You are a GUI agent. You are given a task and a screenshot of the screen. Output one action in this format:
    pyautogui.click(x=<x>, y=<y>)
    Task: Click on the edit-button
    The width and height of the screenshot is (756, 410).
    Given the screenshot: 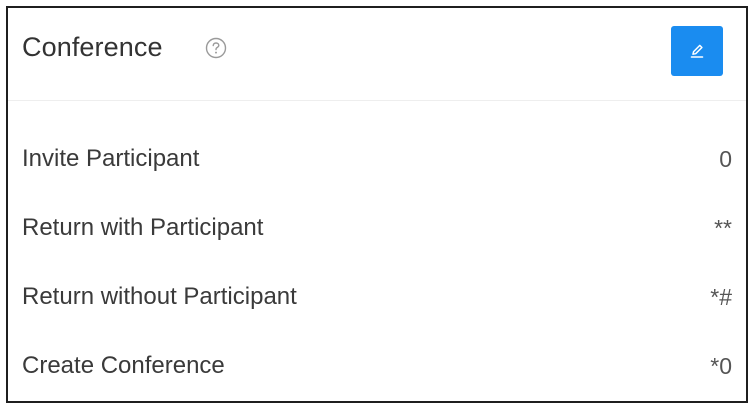 What is the action you would take?
    pyautogui.click(x=697, y=51)
    